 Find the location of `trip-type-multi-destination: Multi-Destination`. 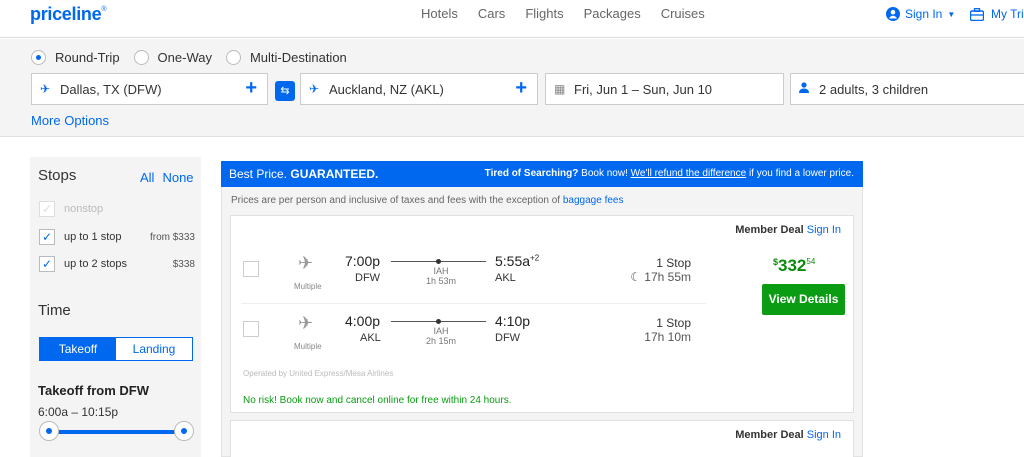

trip-type-multi-destination: Multi-Destination is located at coordinates (286, 57).